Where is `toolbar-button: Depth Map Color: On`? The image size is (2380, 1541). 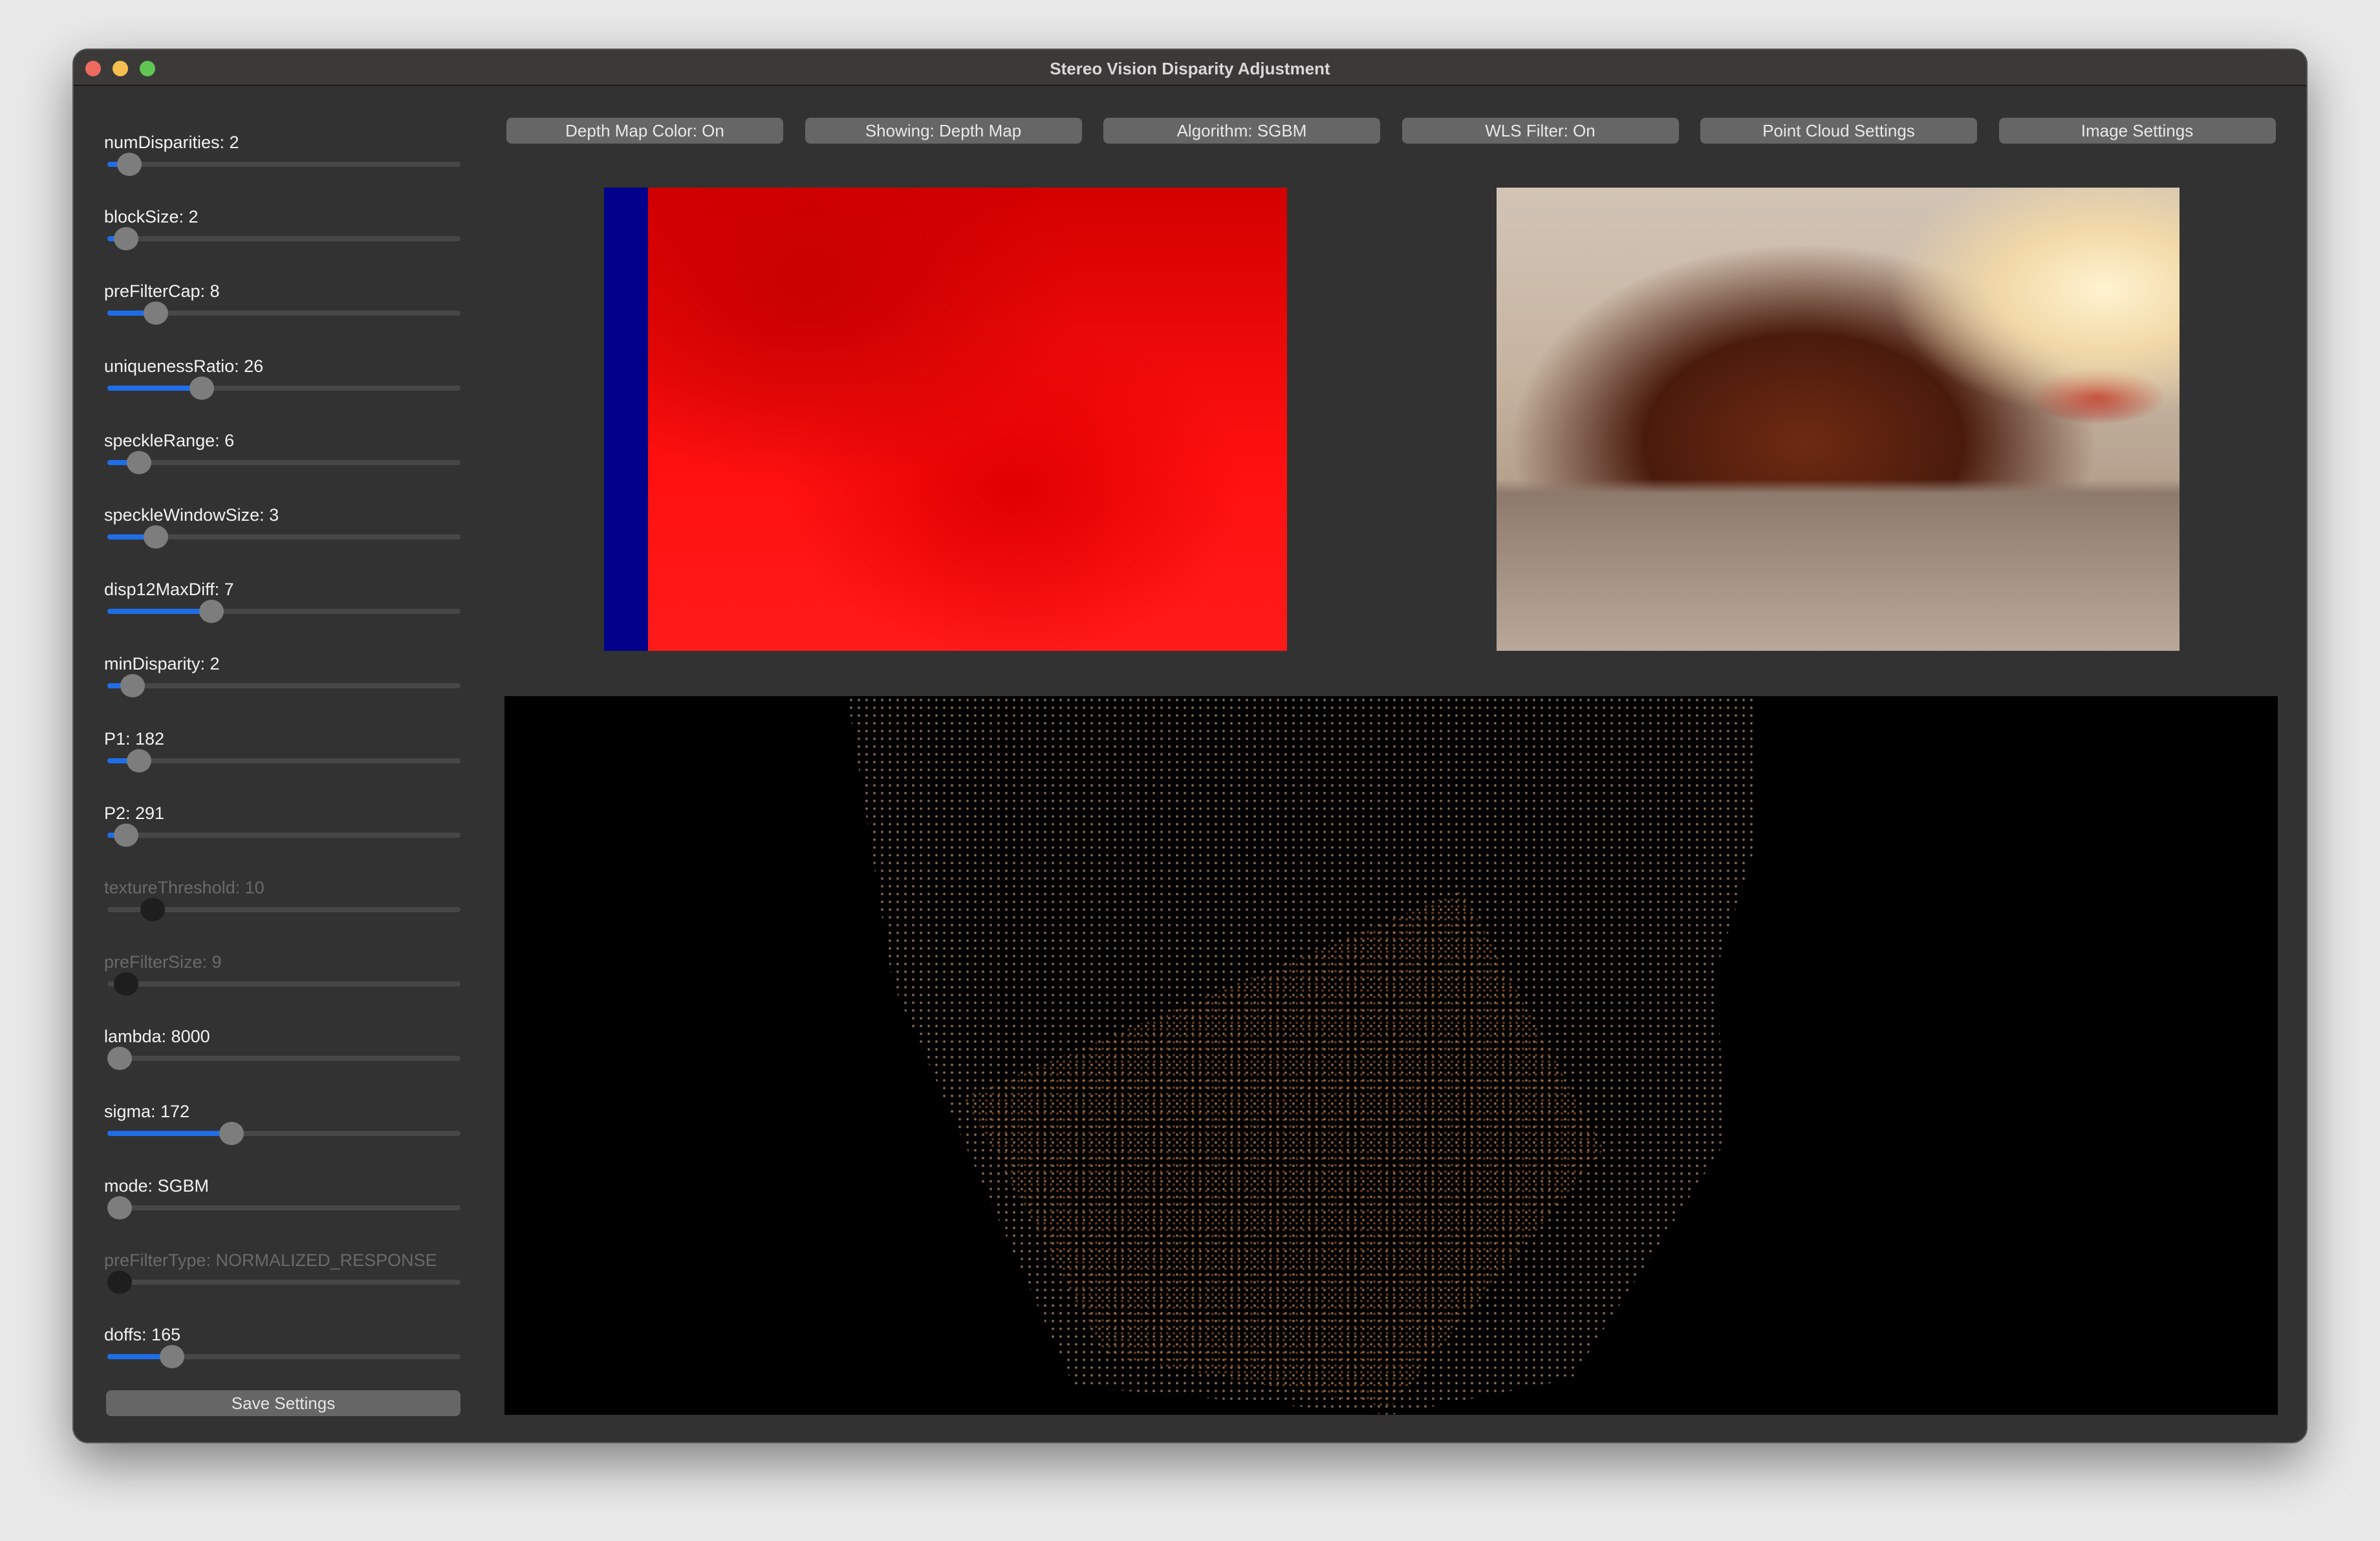
toolbar-button: Depth Map Color: On is located at coordinates (644, 131).